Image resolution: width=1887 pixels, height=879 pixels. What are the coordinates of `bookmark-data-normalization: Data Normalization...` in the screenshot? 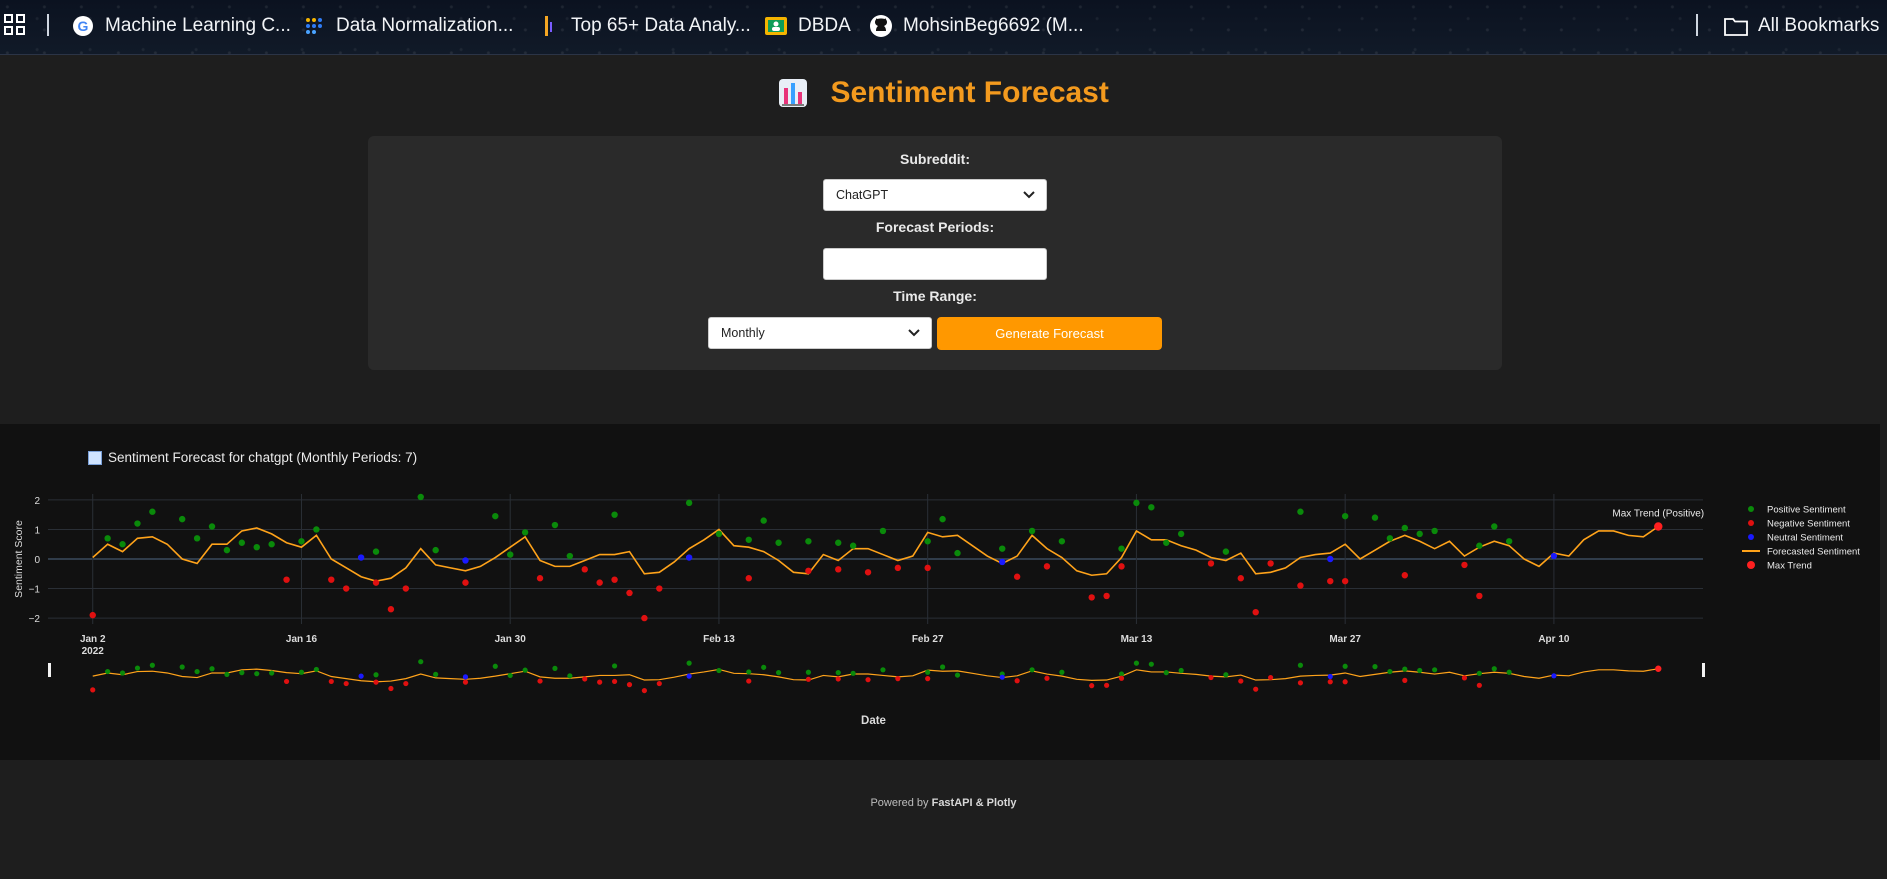 It's located at (407, 26).